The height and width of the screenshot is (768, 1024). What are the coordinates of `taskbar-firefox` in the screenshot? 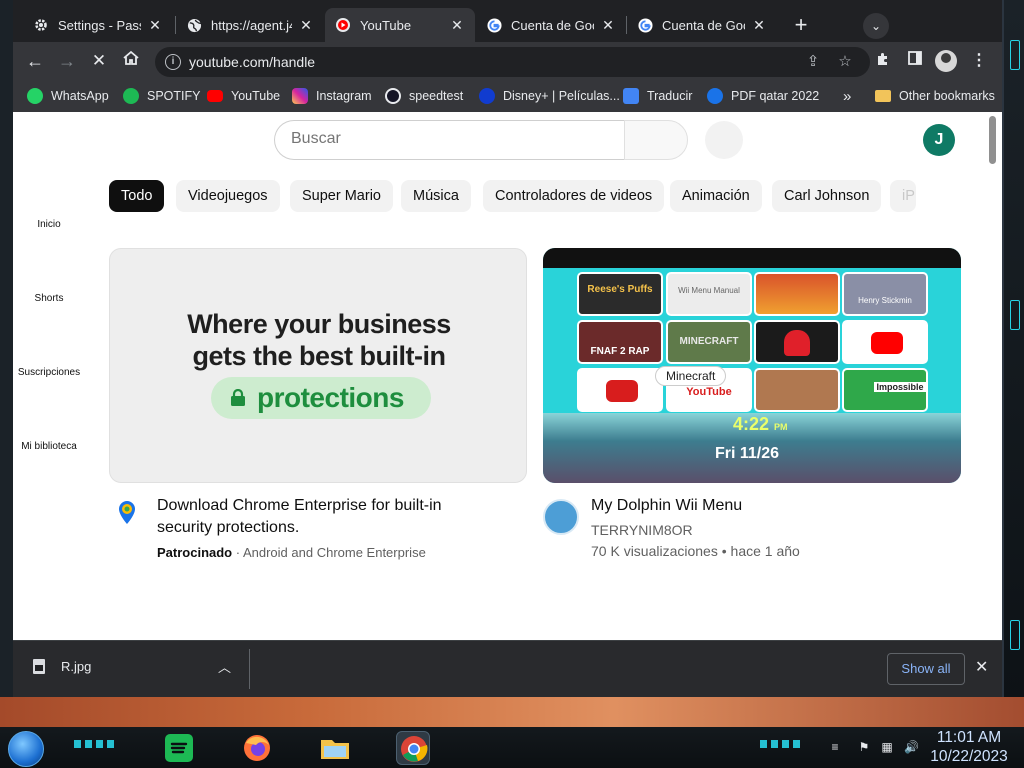 It's located at (257, 748).